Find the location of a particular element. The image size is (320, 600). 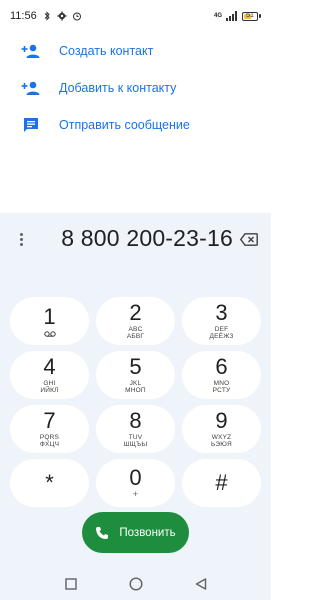

dial-key-digit: 7 is located at coordinates (49, 420).